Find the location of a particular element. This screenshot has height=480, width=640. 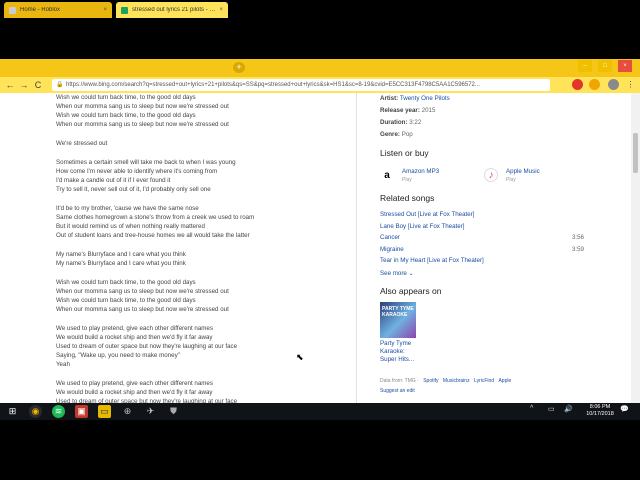

album-art: PARTY TYME KARAOKE is located at coordinates (398, 319).